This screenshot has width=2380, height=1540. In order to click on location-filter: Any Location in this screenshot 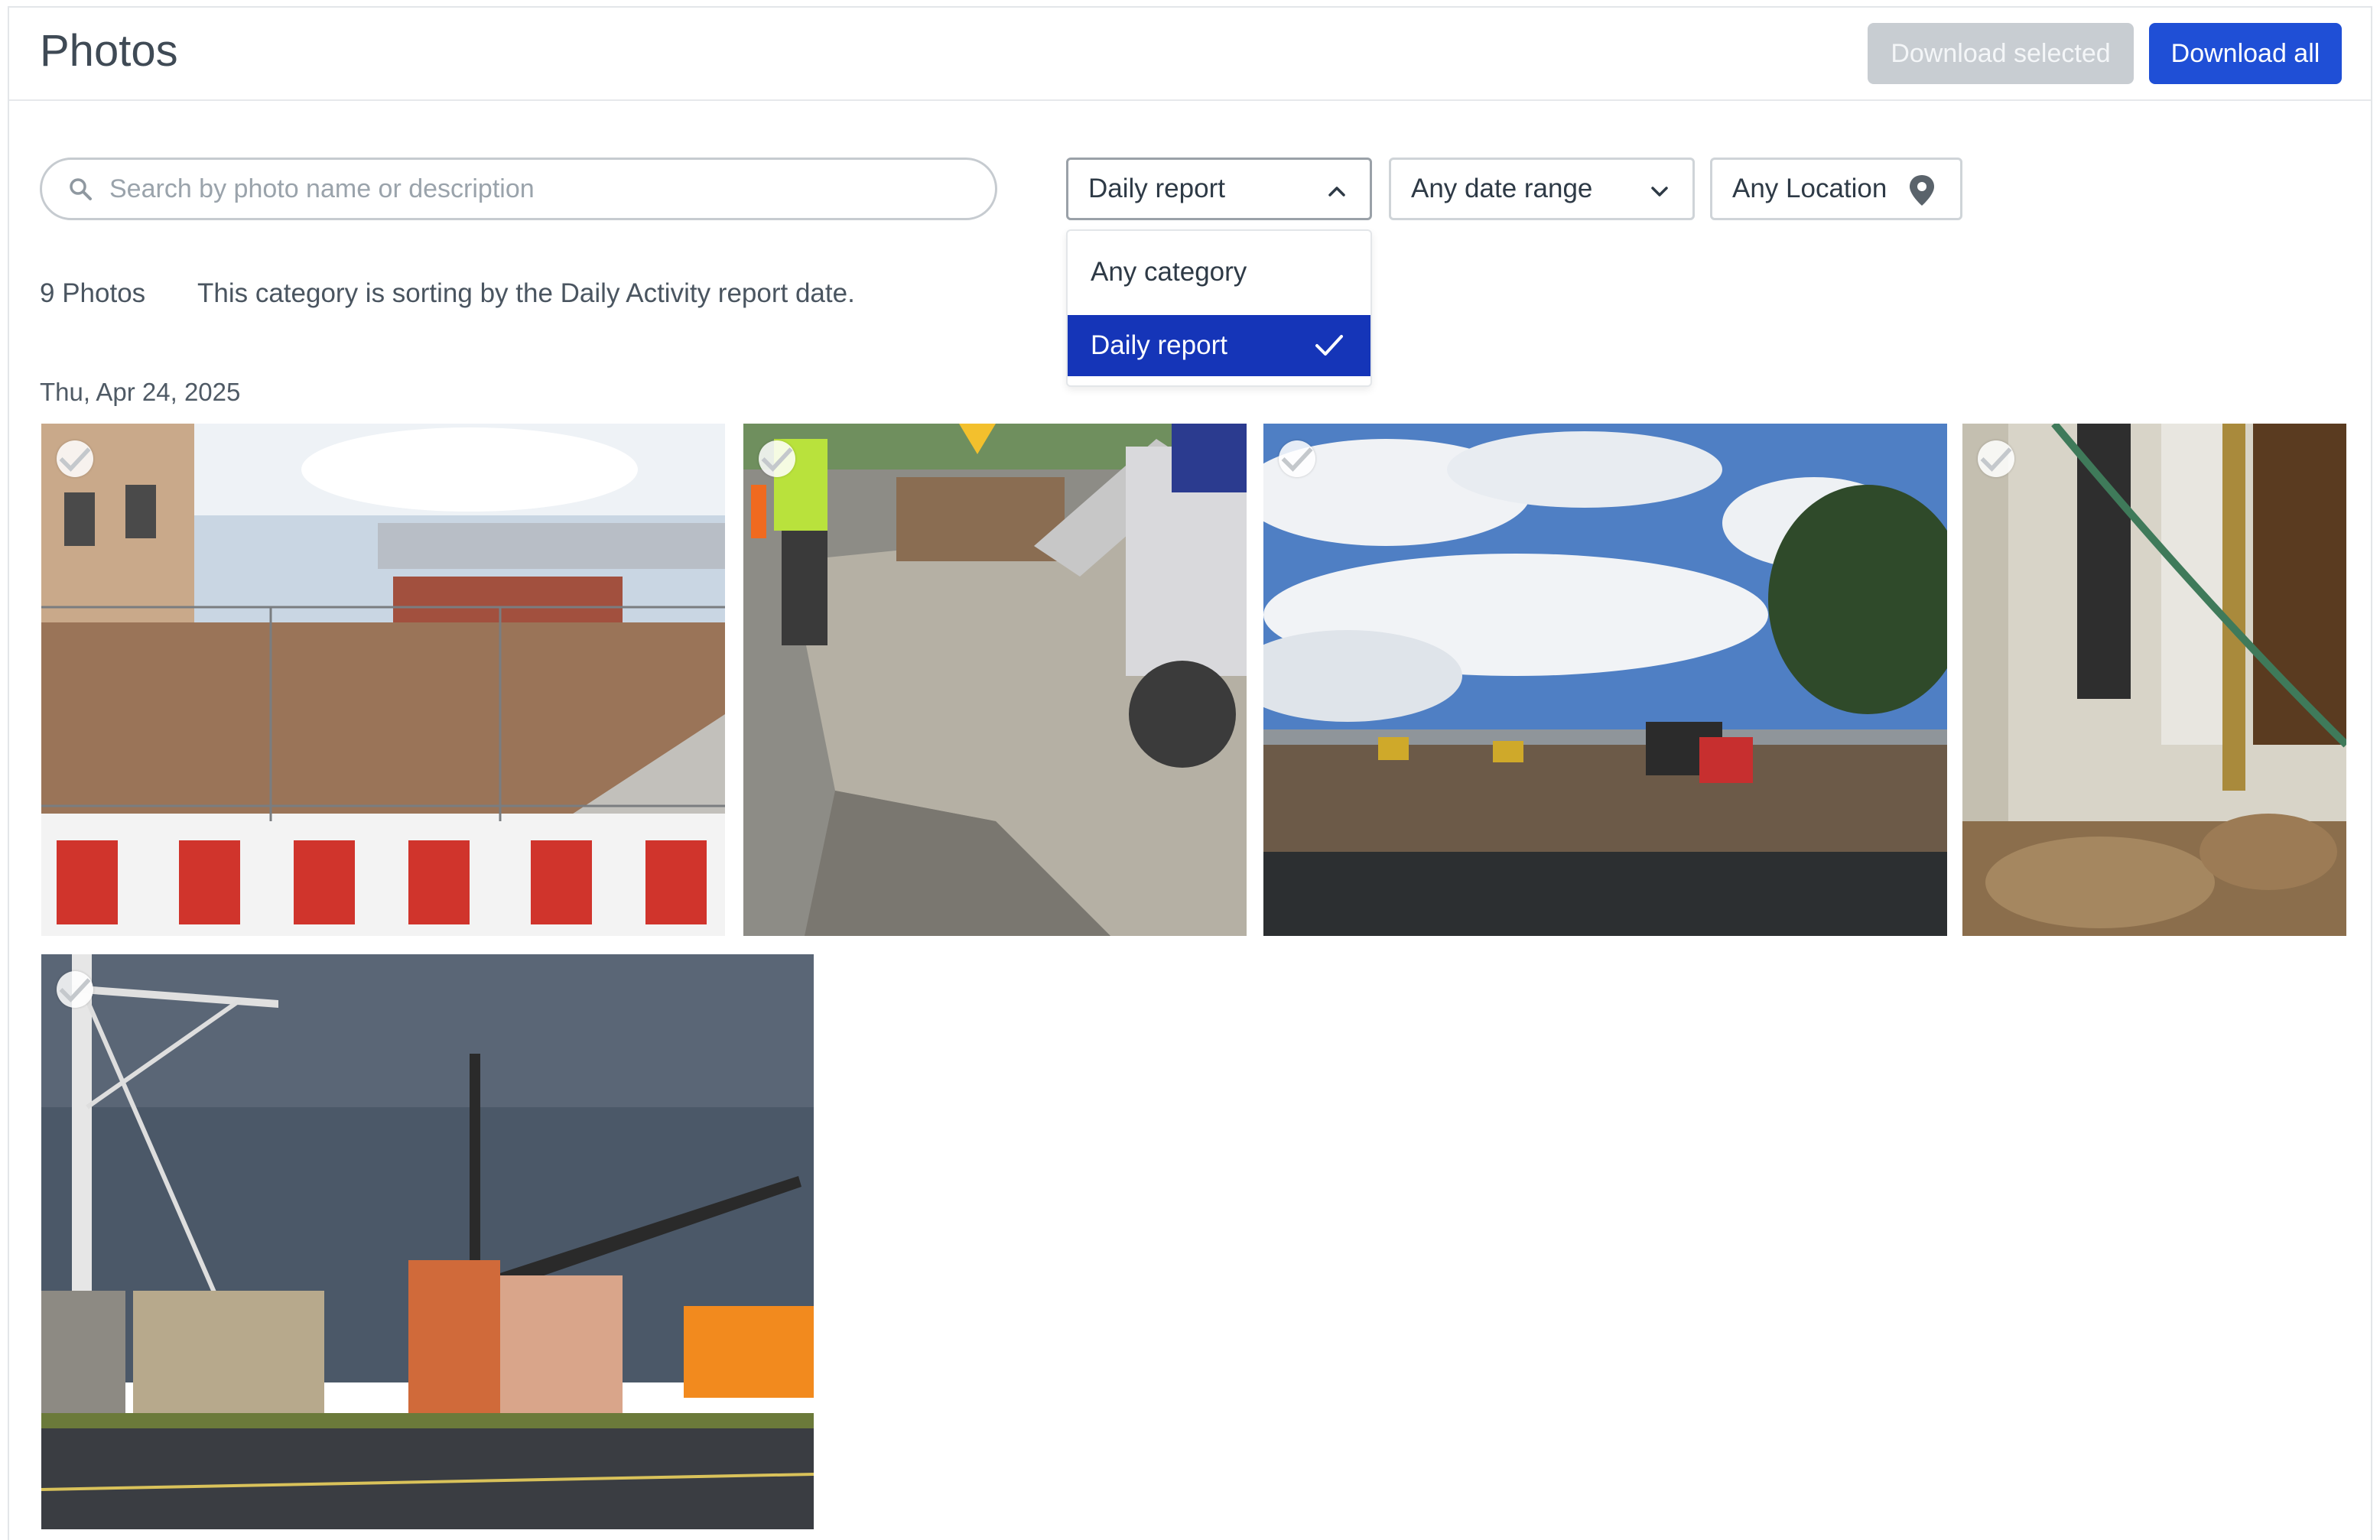, I will do `click(1836, 189)`.